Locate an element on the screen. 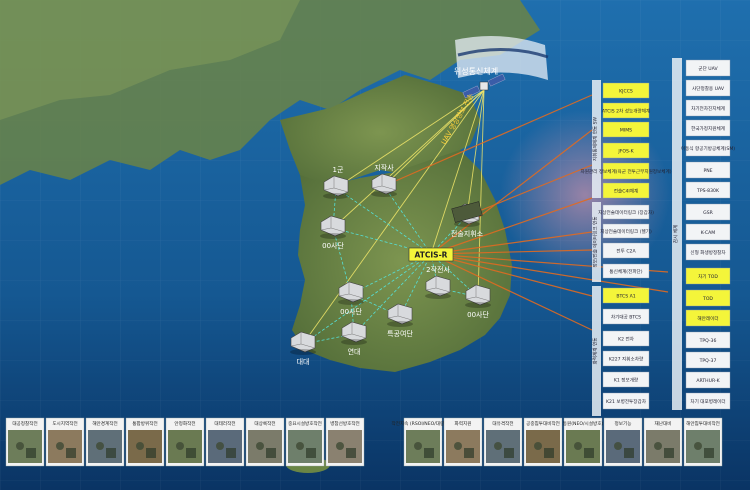  system-box: 신형 화생방정찰차 is located at coordinates (708, 252).